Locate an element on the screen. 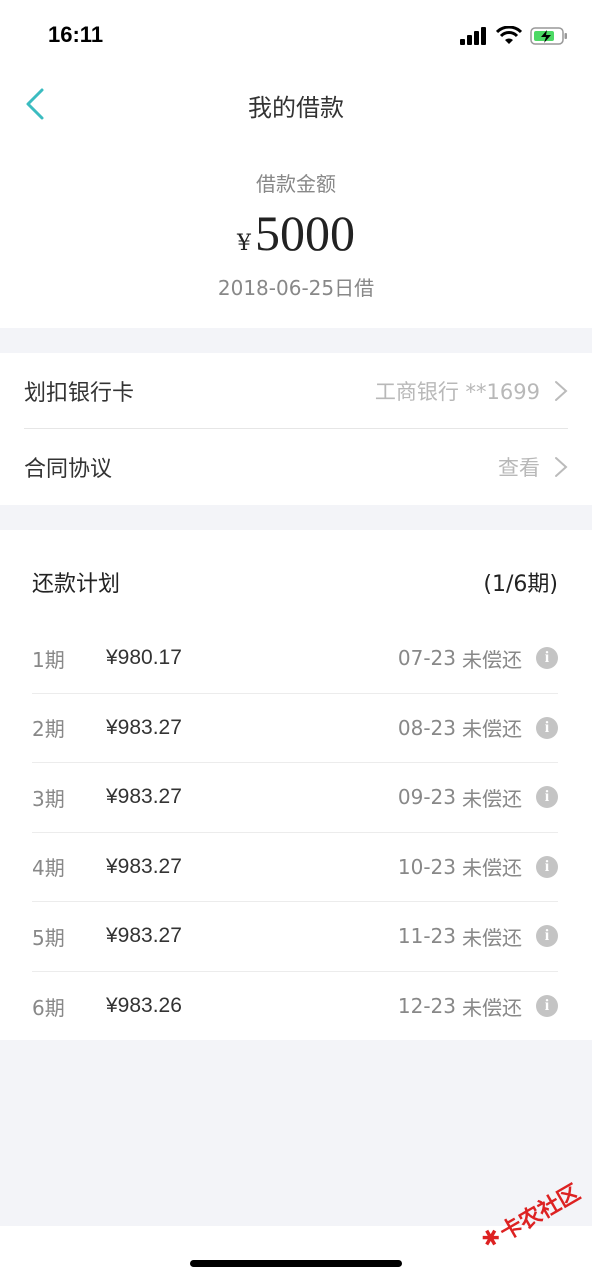  plan-due-date: 10-23 is located at coordinates (426, 866).